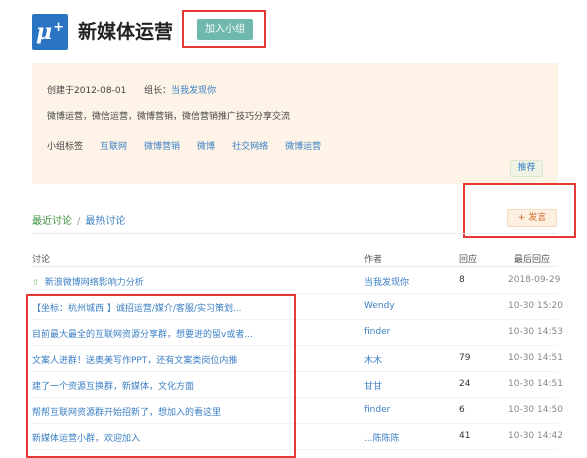  I want to click on last-reply-time: 10-30 14:50, so click(535, 410).